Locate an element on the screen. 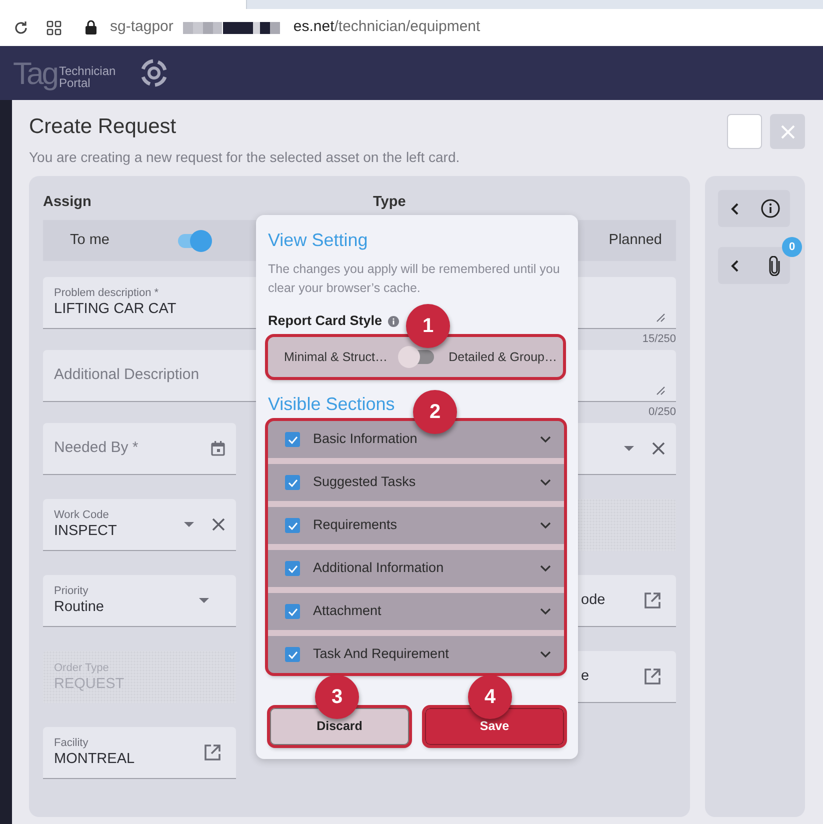 The width and height of the screenshot is (823, 824). setting-label: Report Card Style is located at coordinates (325, 321).